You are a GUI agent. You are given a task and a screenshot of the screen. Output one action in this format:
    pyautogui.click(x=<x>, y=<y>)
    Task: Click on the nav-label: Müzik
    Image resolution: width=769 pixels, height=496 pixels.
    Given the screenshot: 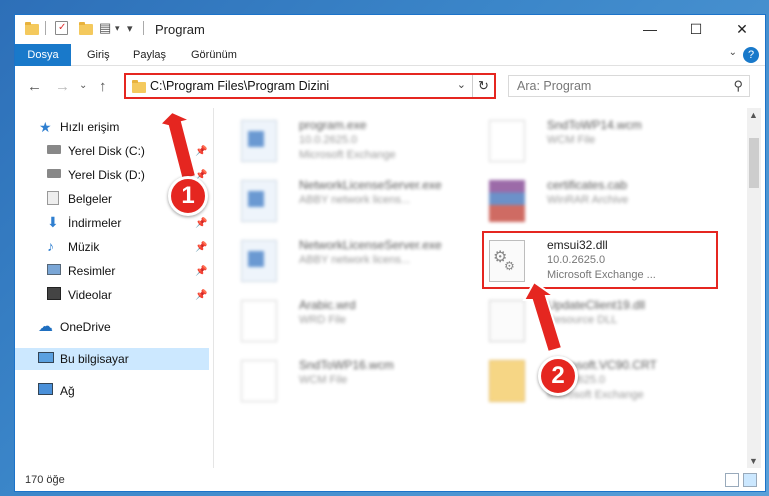 What is the action you would take?
    pyautogui.click(x=84, y=247)
    